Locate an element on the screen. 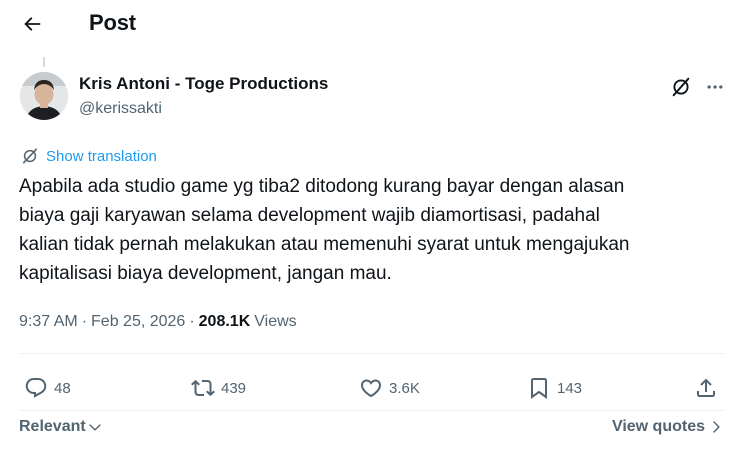 Image resolution: width=745 pixels, height=450 pixels. action-bar: 48 439 3.6K 143 is located at coordinates (372, 388).